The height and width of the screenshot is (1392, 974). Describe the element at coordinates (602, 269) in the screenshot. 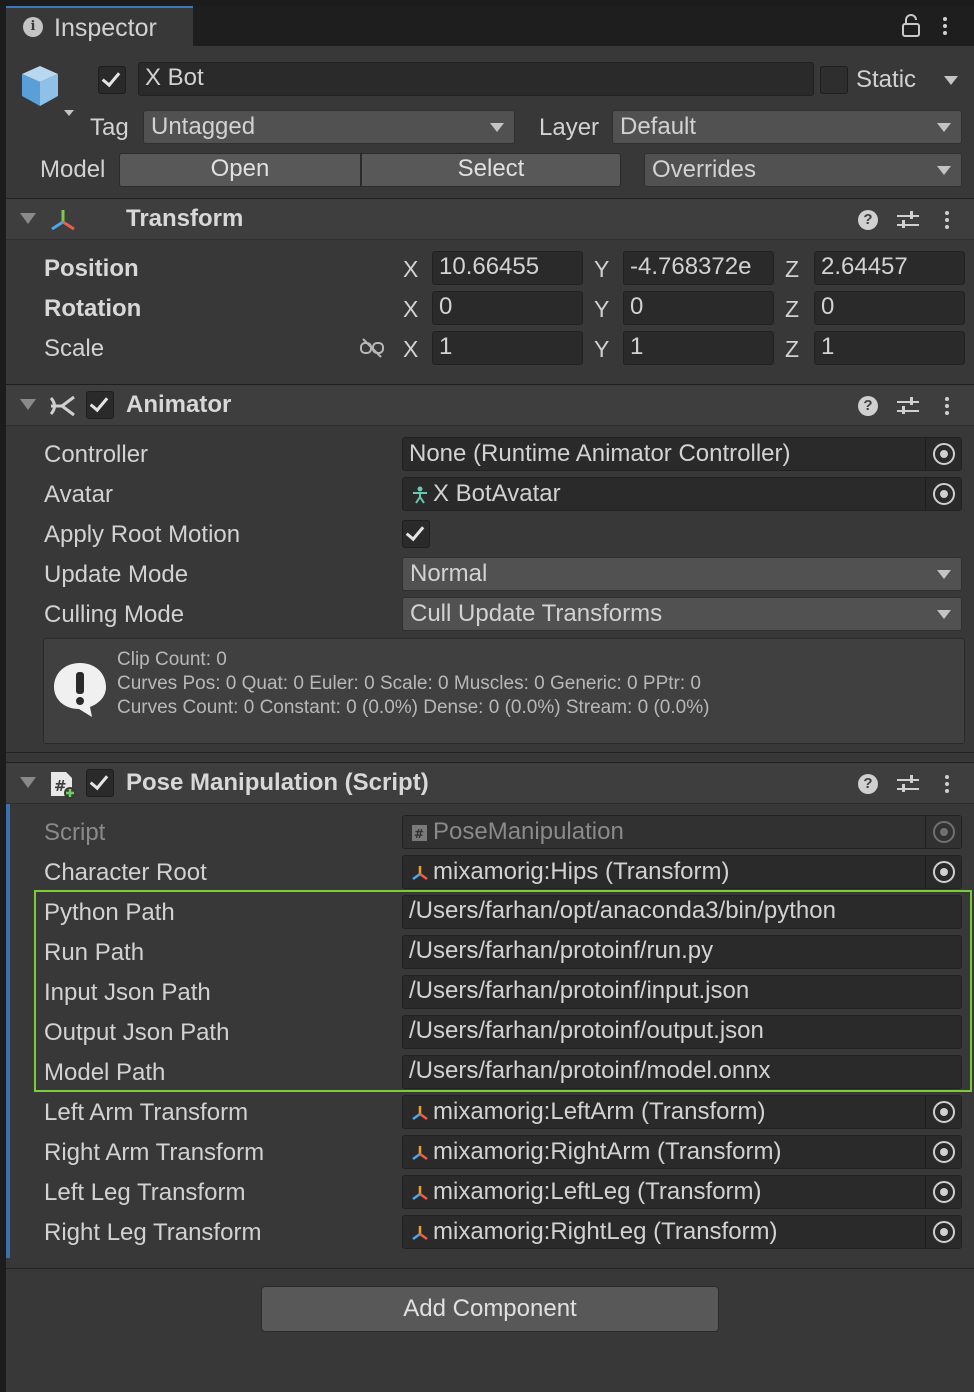

I see `axis-y-label: Y` at that location.